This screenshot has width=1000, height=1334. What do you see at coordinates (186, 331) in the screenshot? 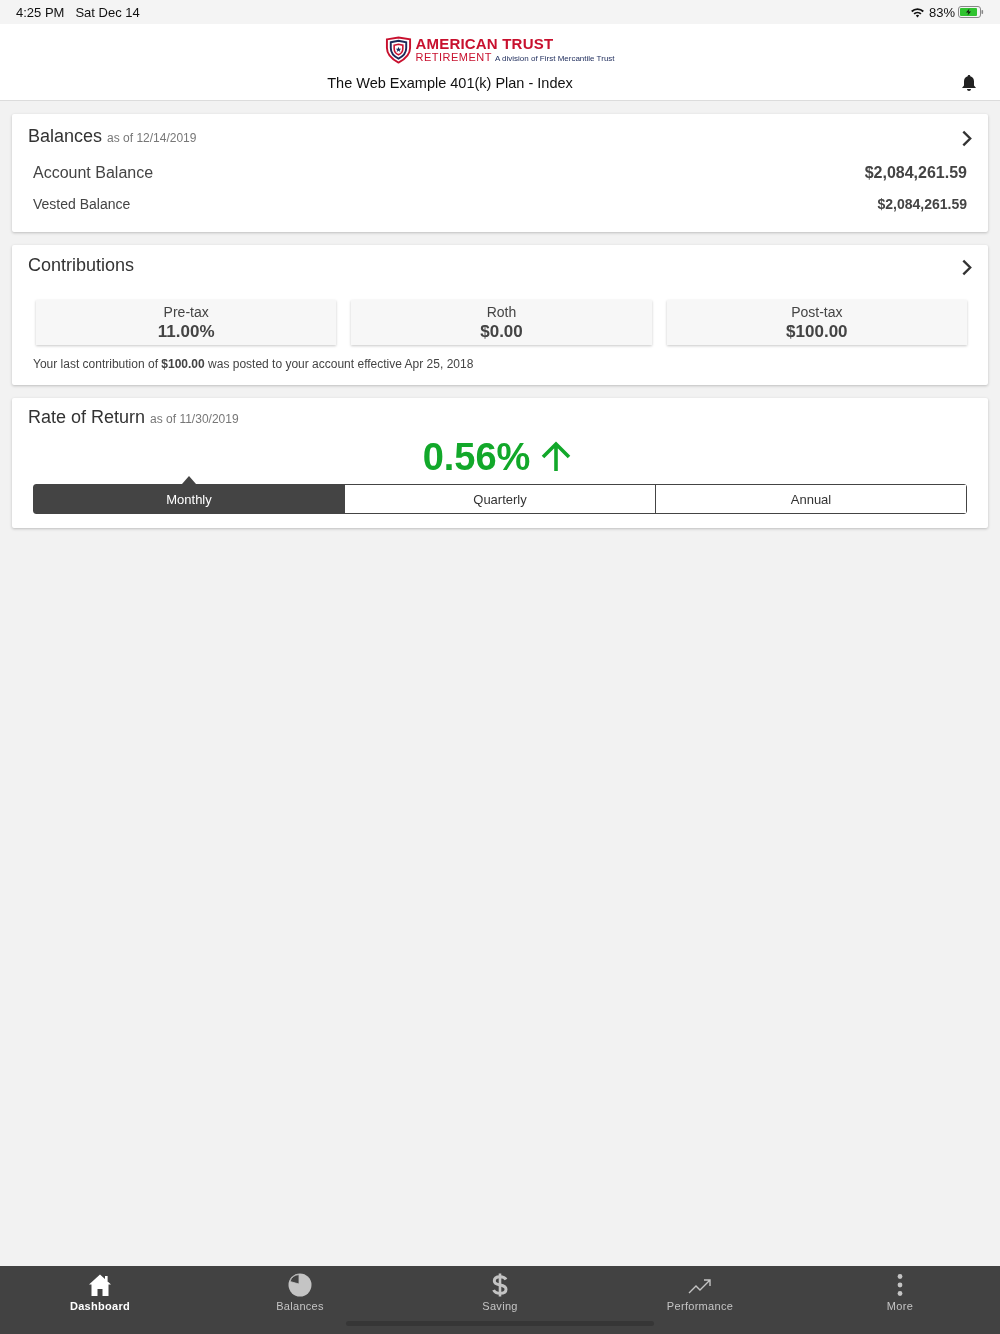
I see `tile-value: 11.00%` at bounding box center [186, 331].